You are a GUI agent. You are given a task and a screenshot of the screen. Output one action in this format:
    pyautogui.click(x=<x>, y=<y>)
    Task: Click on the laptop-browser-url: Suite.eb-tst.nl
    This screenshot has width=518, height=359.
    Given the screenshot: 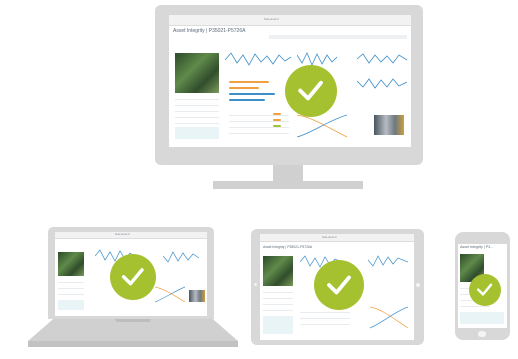 What is the action you would take?
    pyautogui.click(x=122, y=234)
    